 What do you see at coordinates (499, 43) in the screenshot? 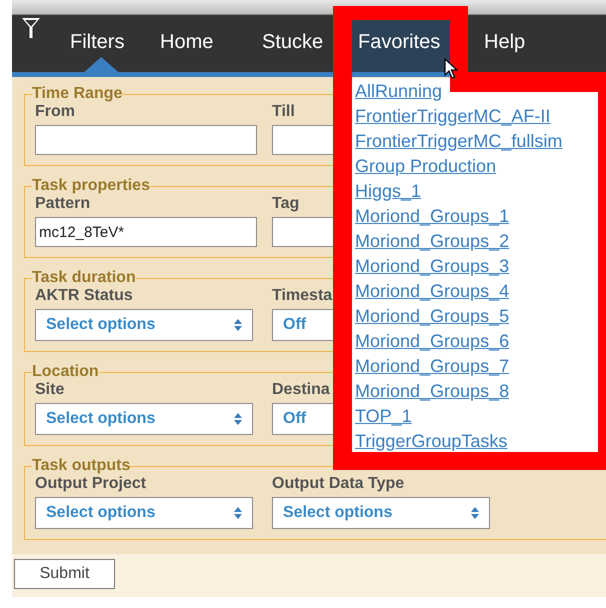
I see `nav-tab: Help` at bounding box center [499, 43].